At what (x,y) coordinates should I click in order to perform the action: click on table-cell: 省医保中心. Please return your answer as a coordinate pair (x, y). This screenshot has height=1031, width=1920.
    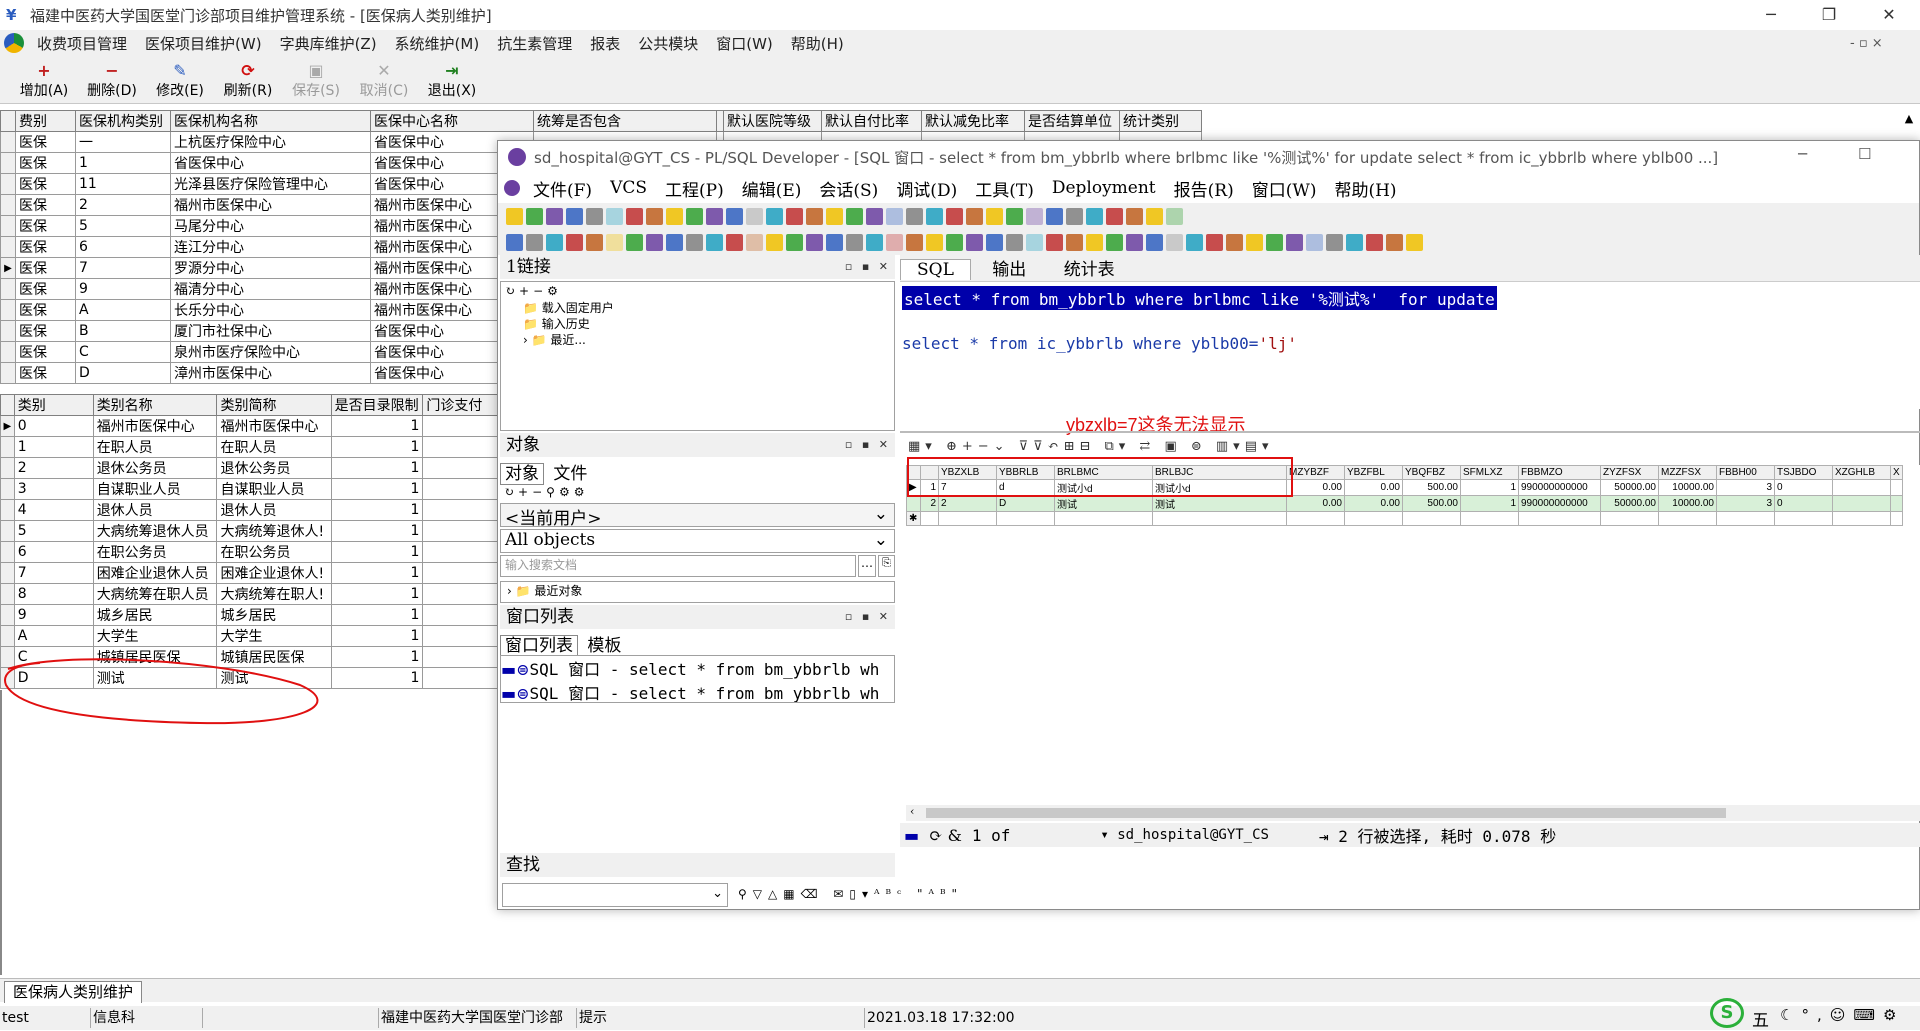
    Looking at the image, I should click on (270, 163).